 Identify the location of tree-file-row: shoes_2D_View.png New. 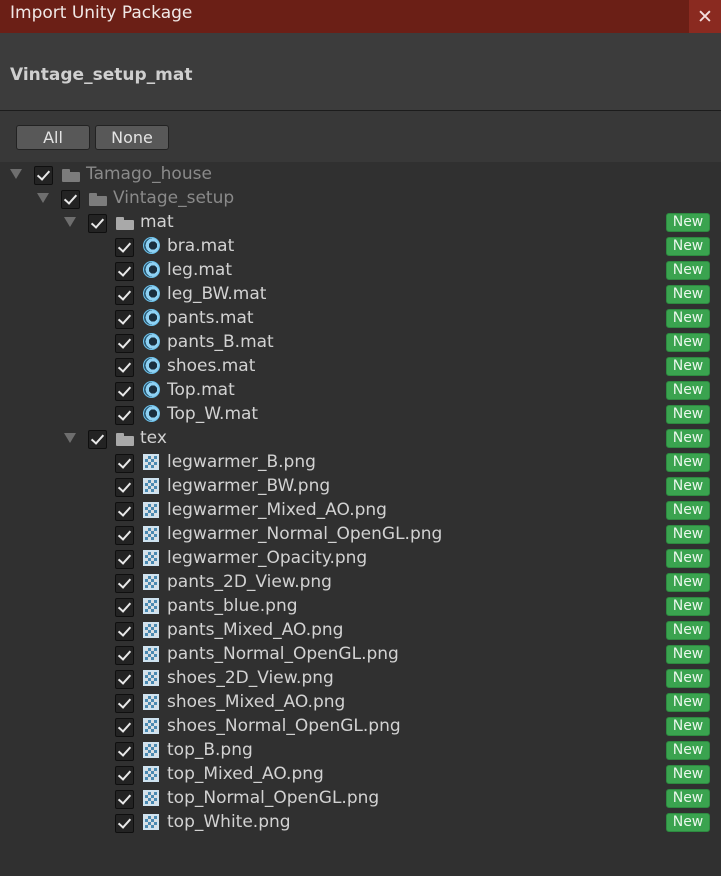
(360, 679).